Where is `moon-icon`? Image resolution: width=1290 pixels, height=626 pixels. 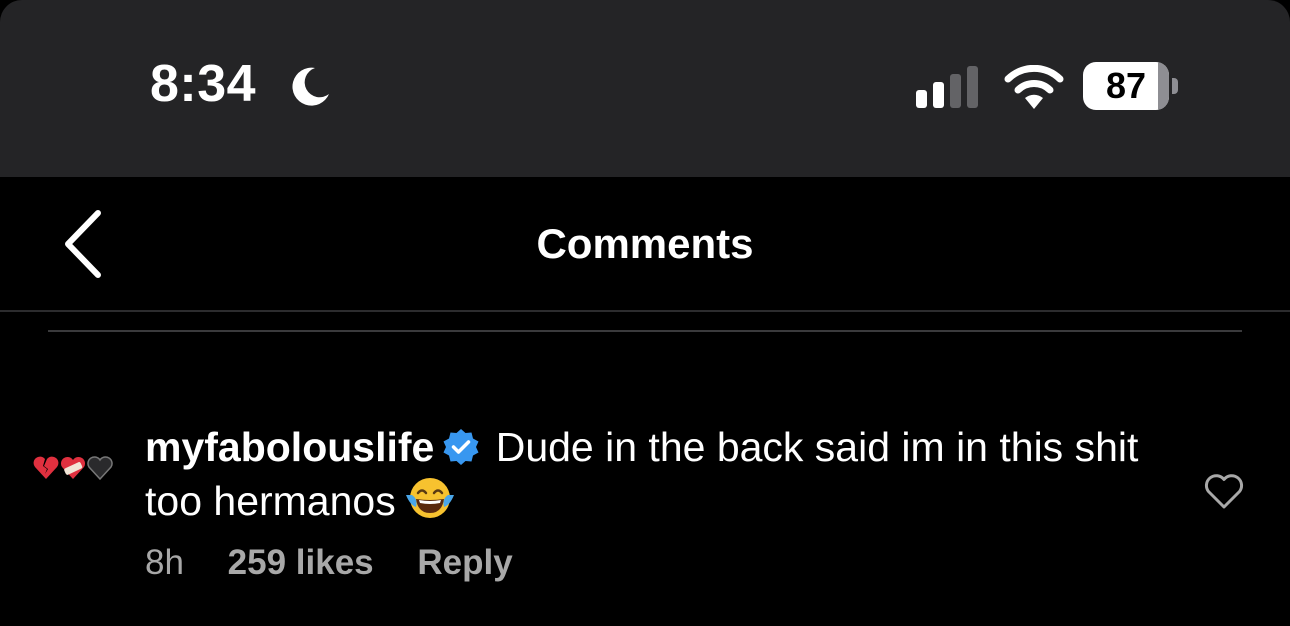
moon-icon is located at coordinates (310, 86).